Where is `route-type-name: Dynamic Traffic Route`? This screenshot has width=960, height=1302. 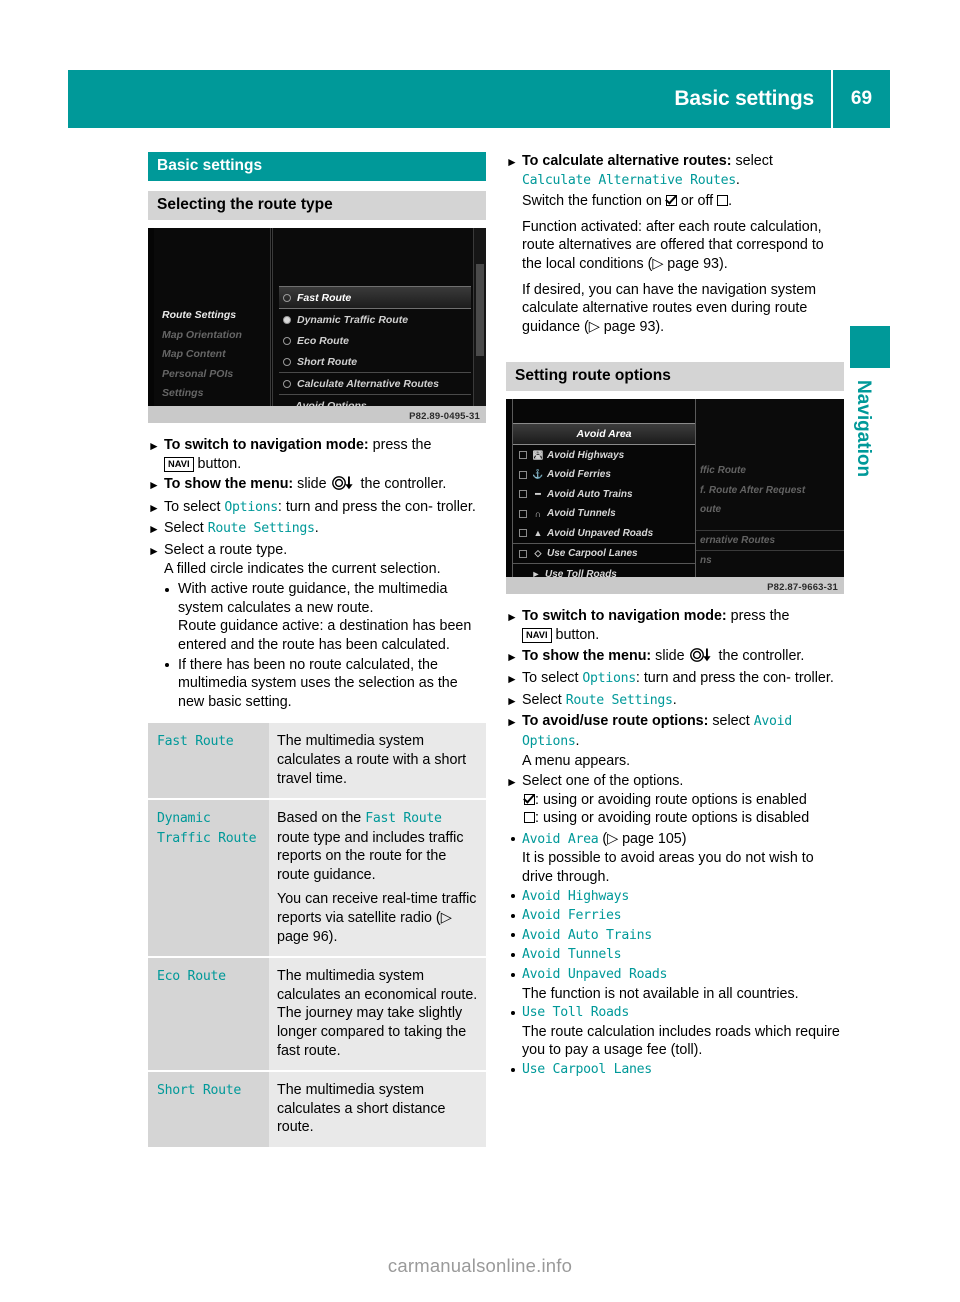 route-type-name: Dynamic Traffic Route is located at coordinates (207, 828).